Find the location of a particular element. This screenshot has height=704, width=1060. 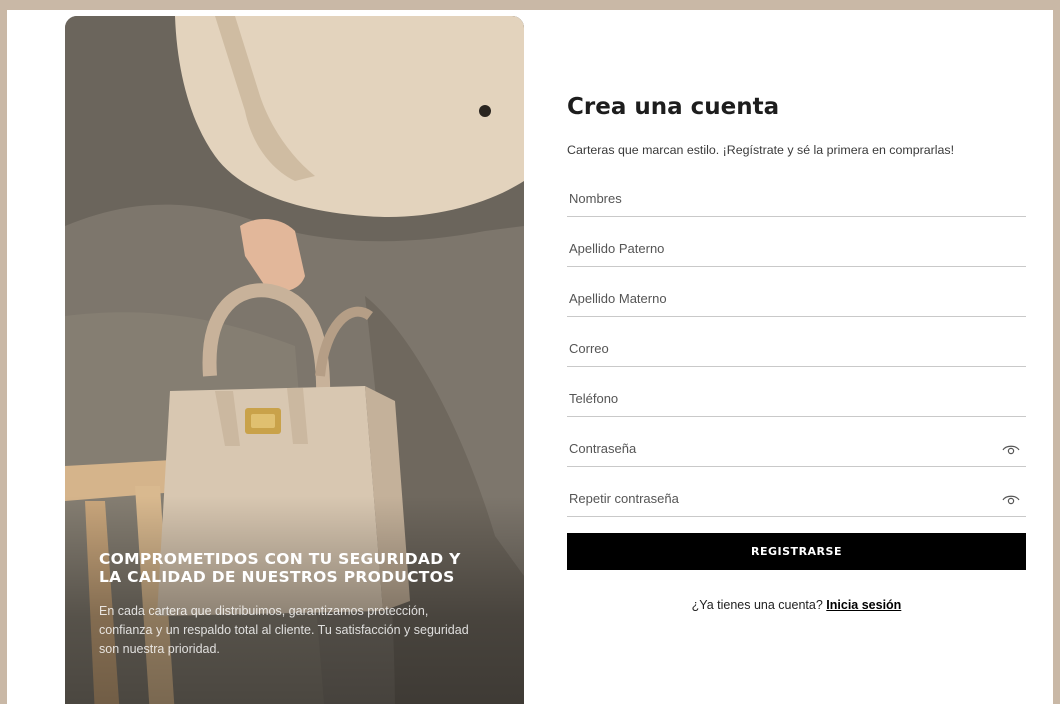

password-field is located at coordinates (796, 449).